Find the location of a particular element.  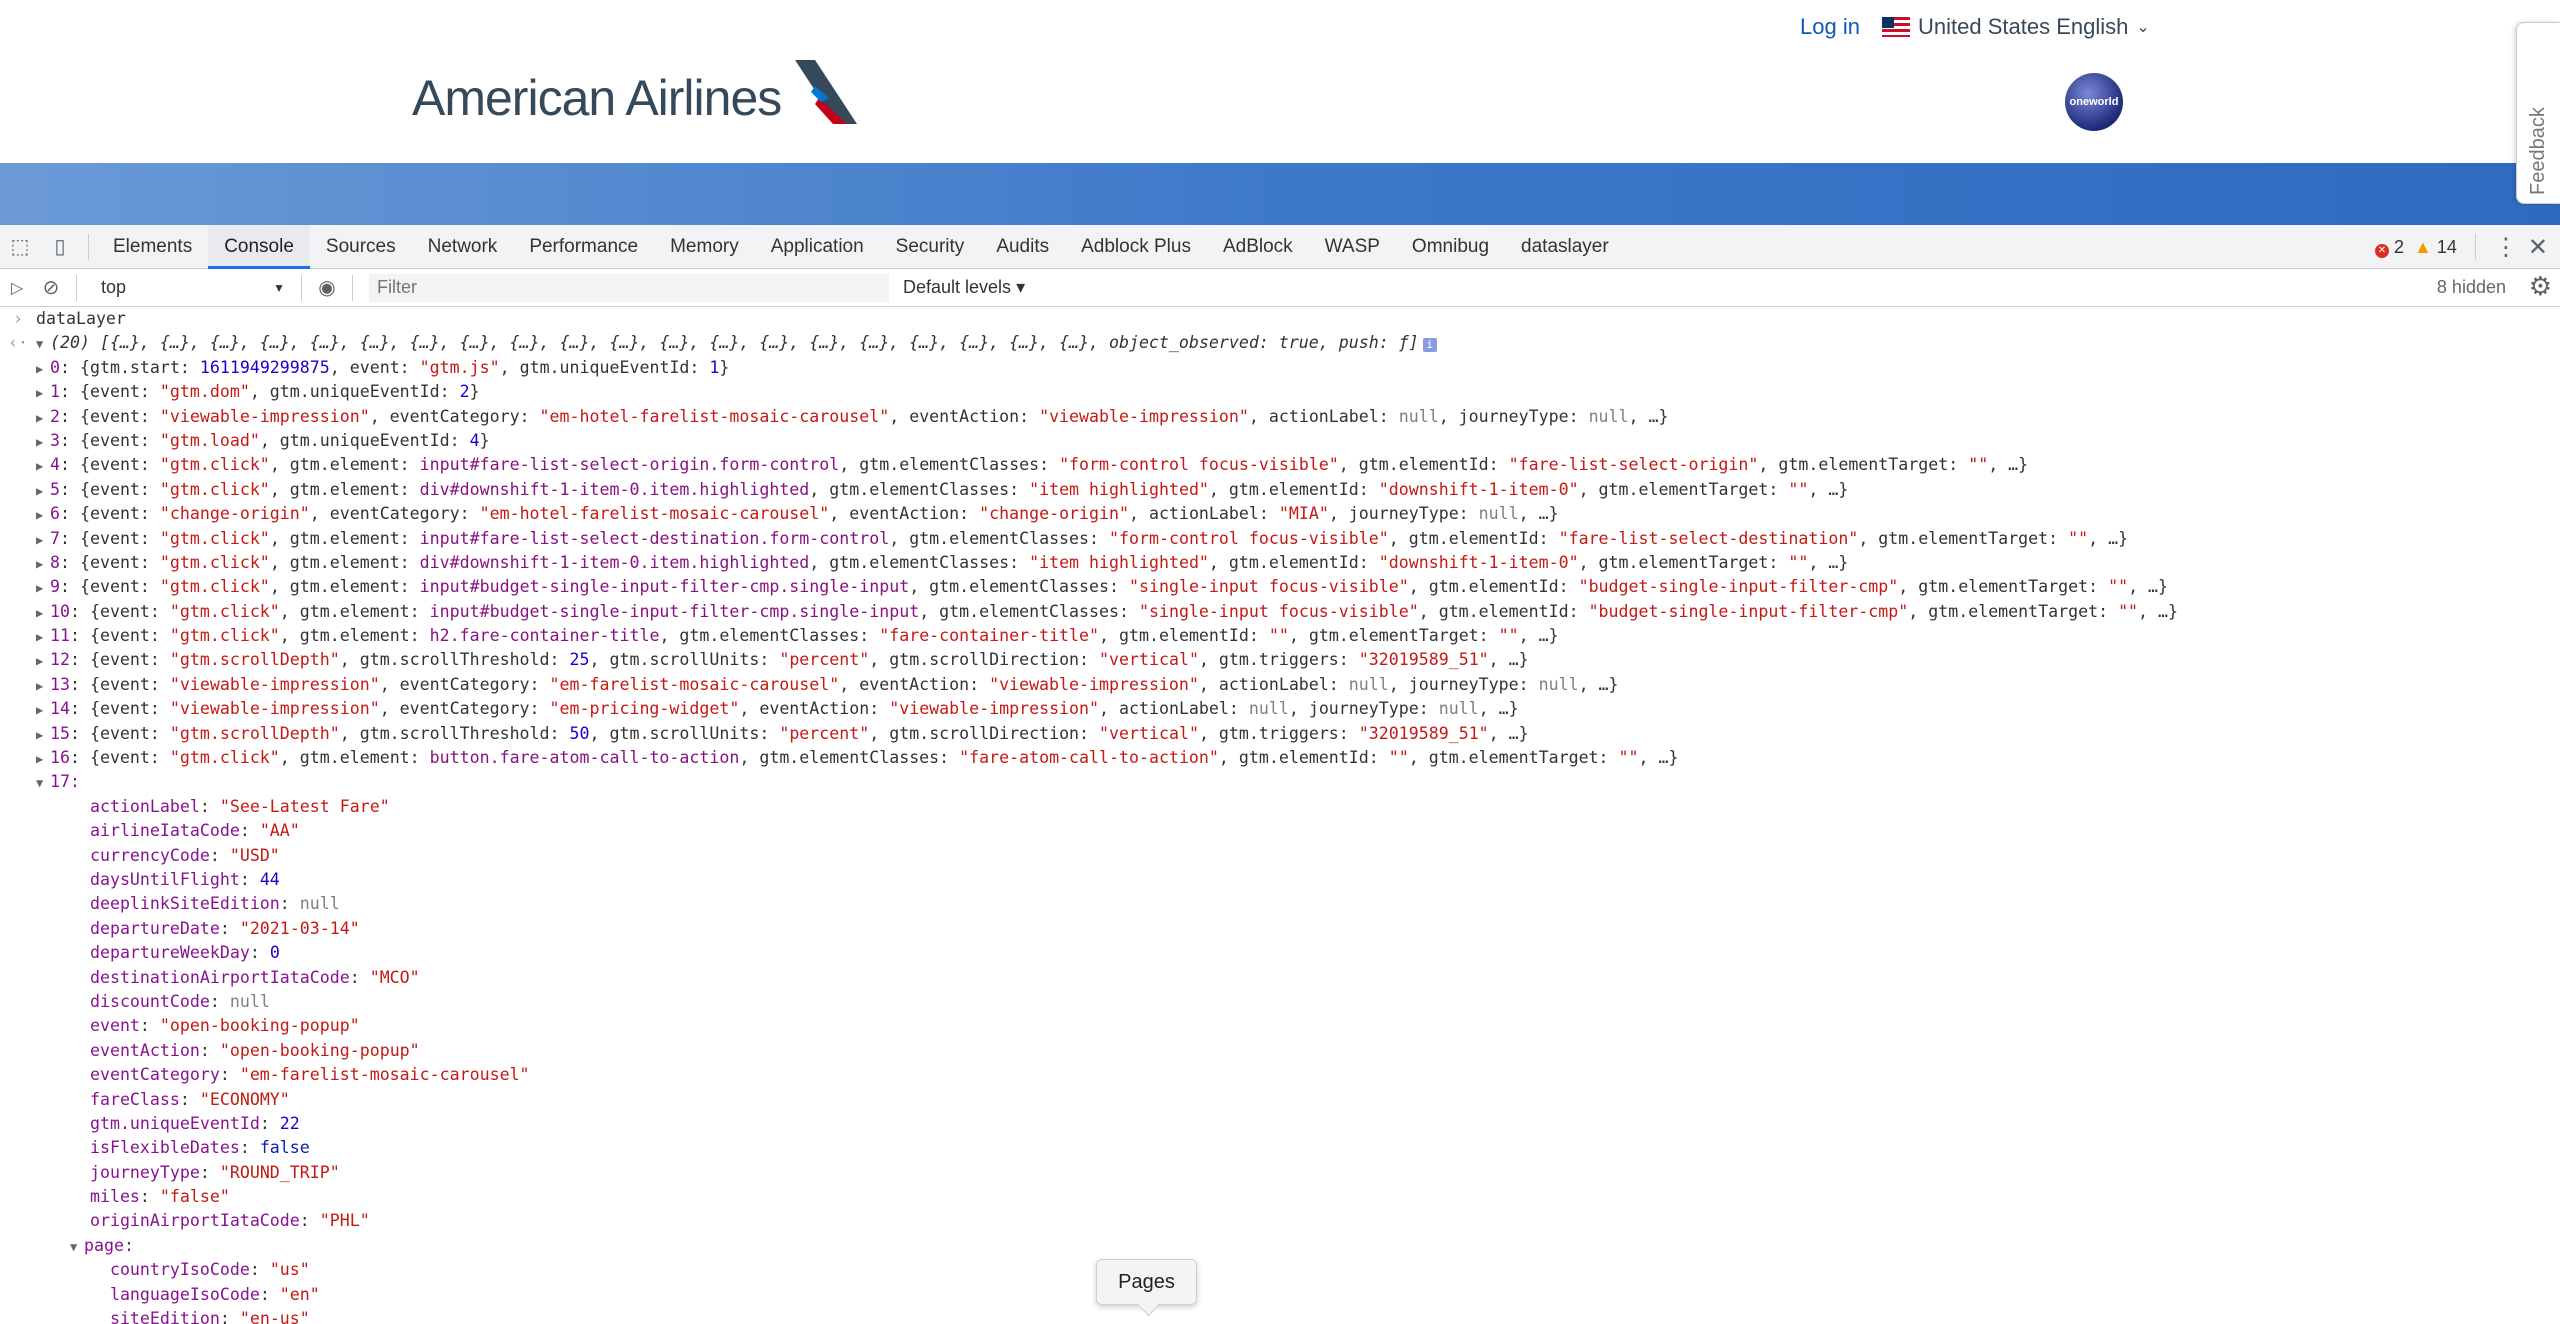

tab-wasp: WASP is located at coordinates (1352, 247).